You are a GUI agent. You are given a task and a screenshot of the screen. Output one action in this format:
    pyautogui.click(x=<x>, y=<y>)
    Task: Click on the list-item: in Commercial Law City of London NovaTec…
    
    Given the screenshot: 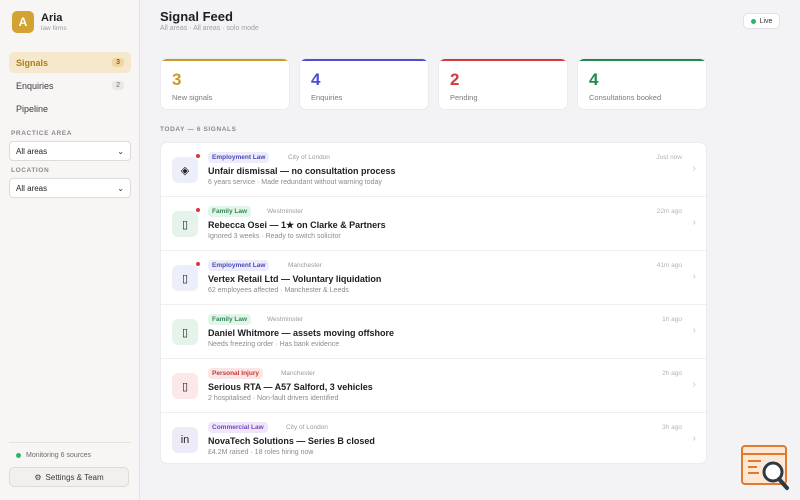 What is the action you would take?
    pyautogui.click(x=433, y=438)
    